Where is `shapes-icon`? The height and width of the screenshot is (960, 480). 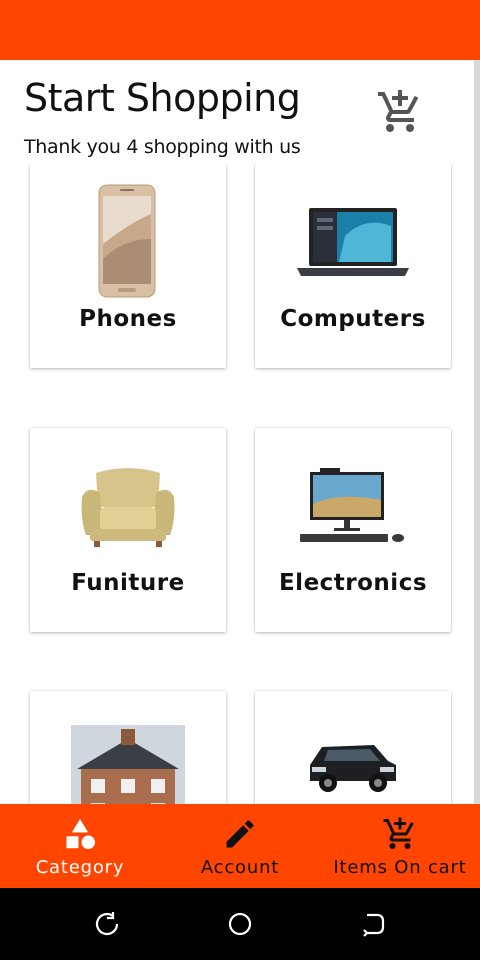
shapes-icon is located at coordinates (80, 834).